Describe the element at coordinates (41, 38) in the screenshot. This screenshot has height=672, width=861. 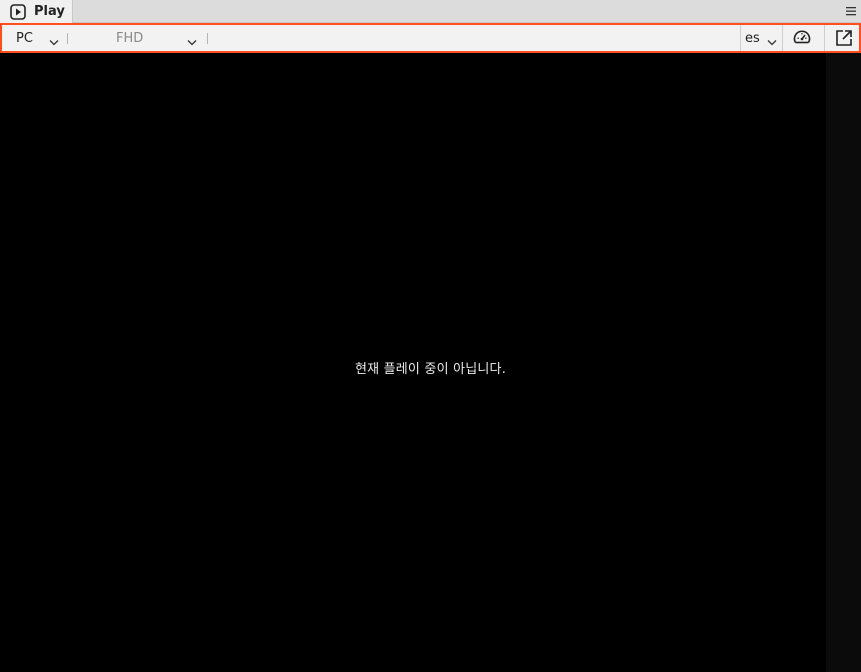
I see `device-select: PC` at that location.